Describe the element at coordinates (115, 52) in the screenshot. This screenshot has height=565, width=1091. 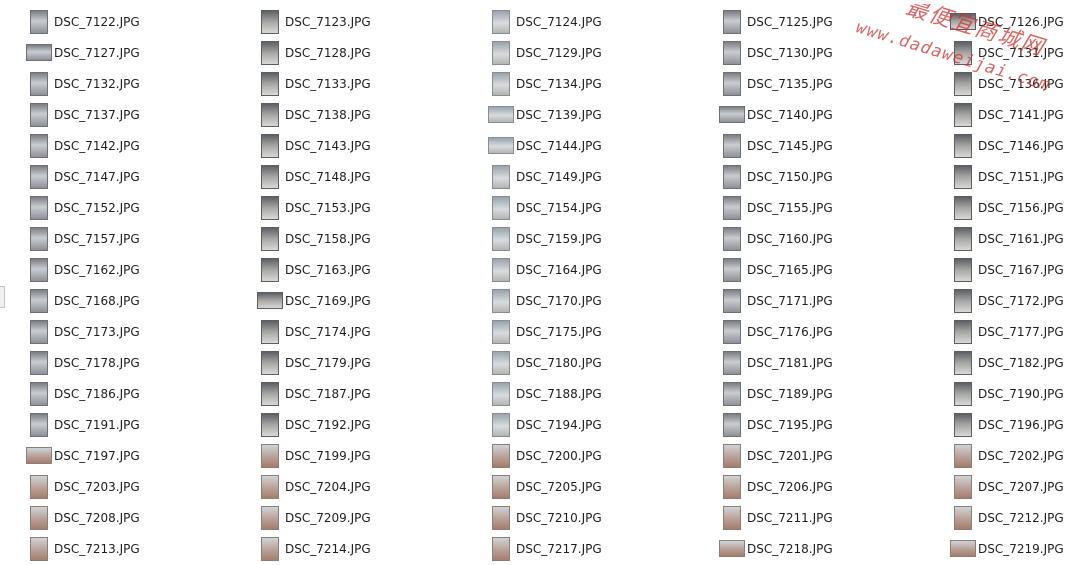
I see `file-item: DSC_7127.JPG` at that location.